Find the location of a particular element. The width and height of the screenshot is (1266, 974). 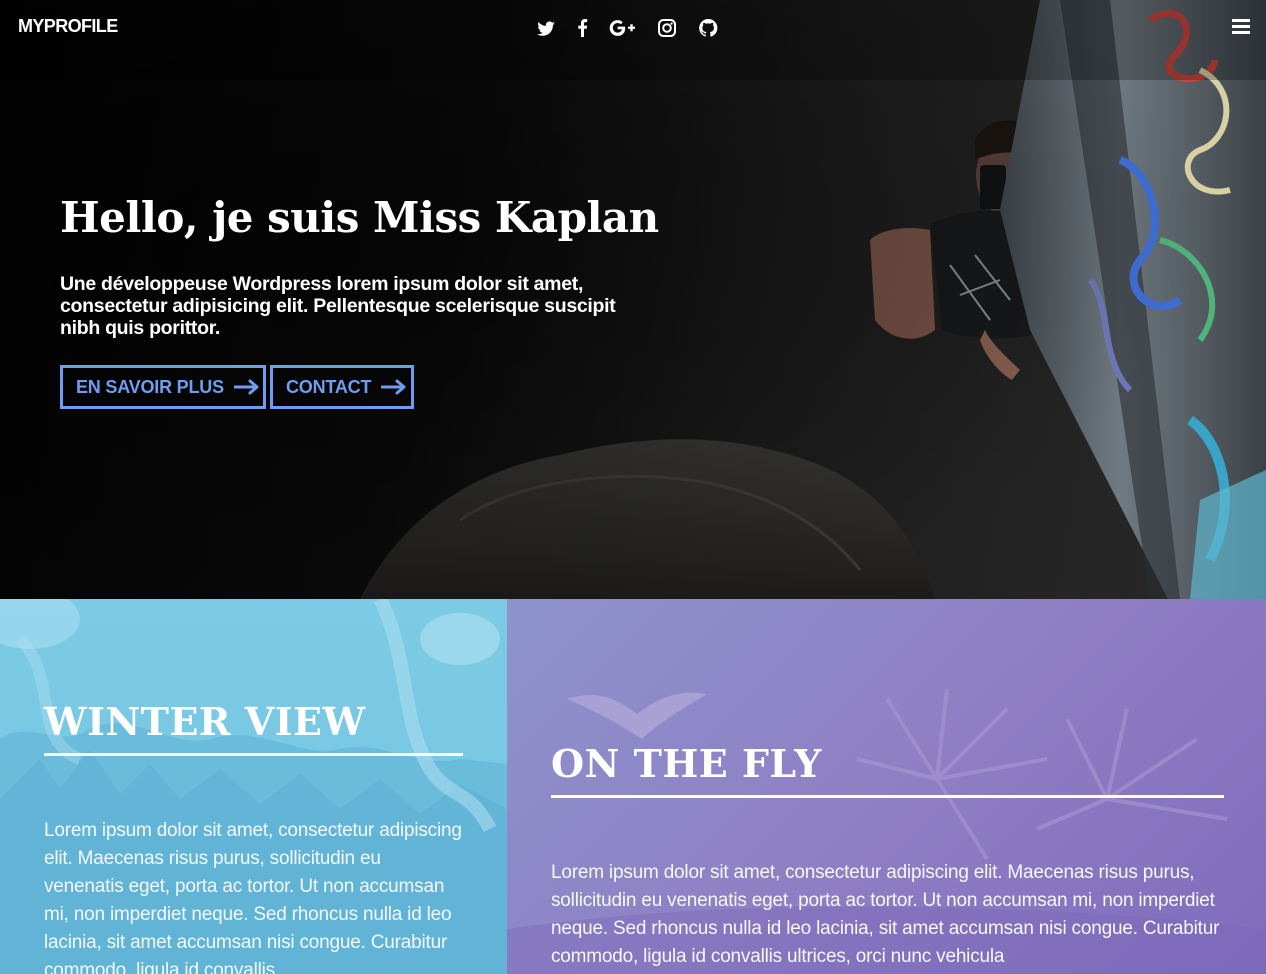

menu-bar-middle is located at coordinates (1241, 26).